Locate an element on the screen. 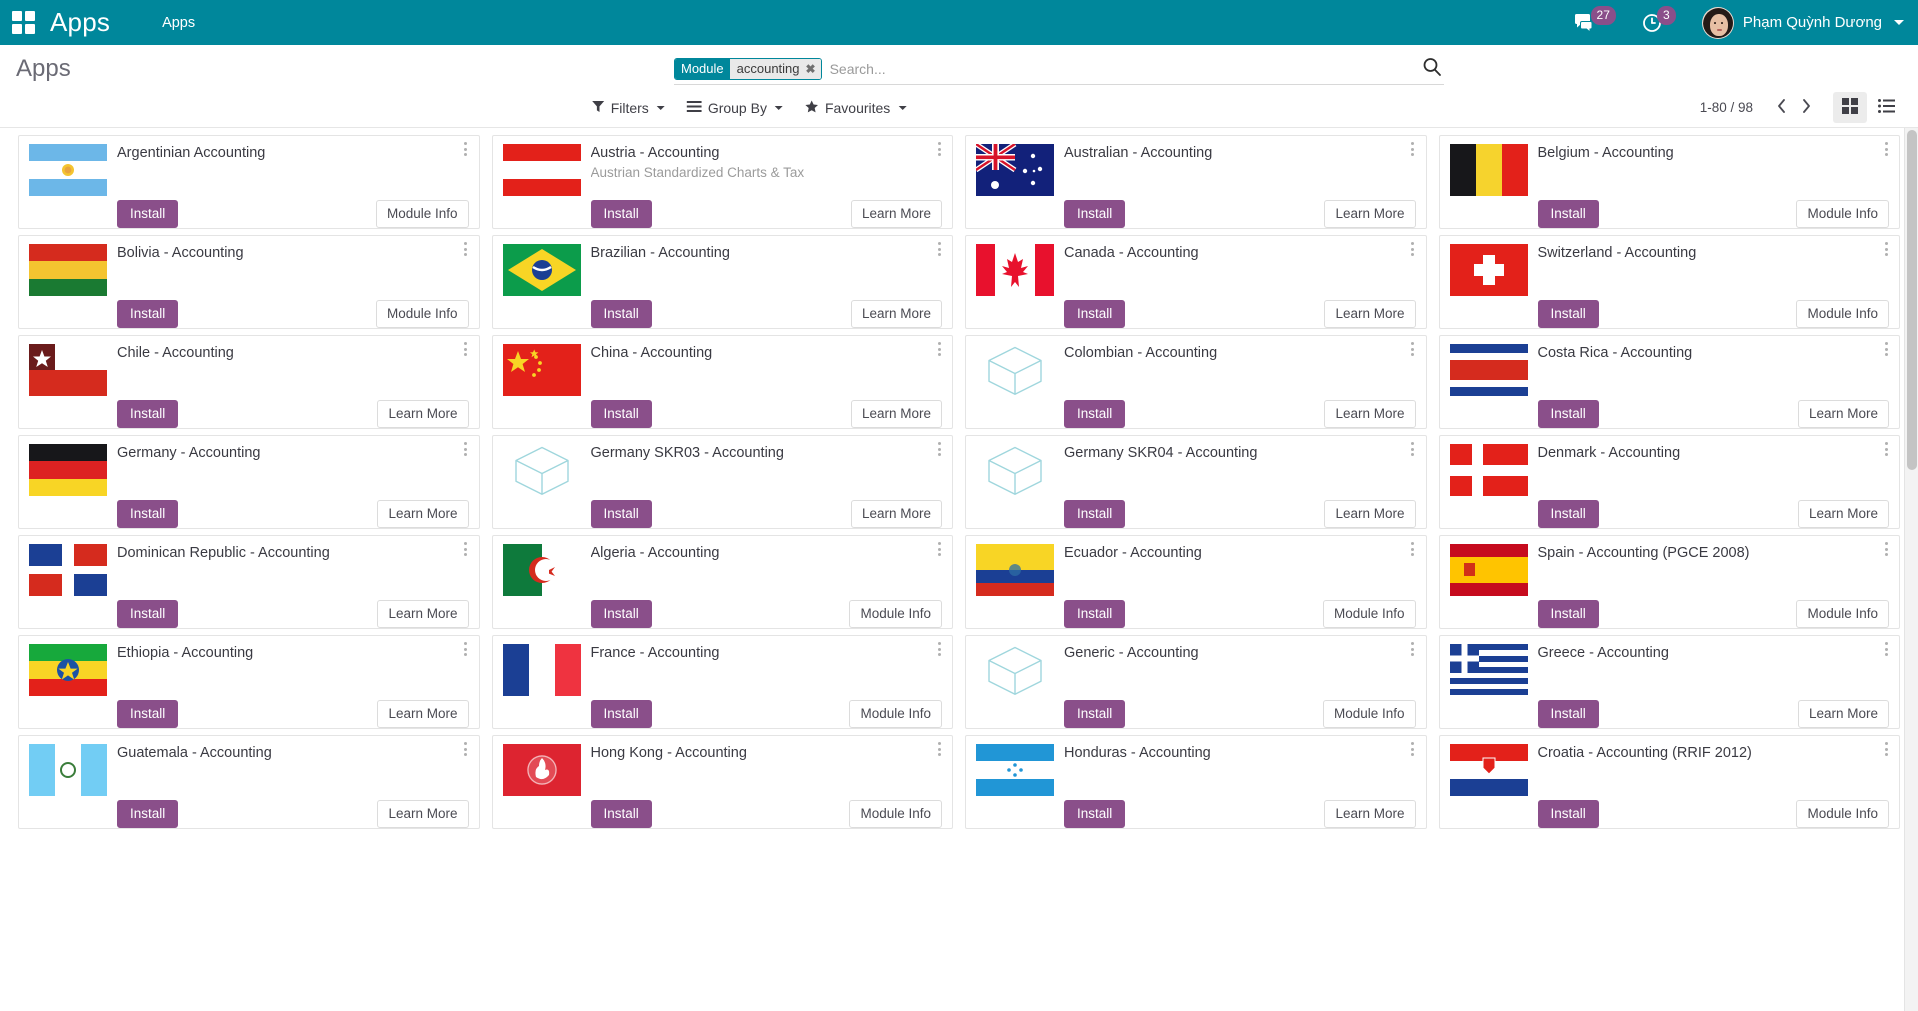  app-card: Hong Kong - Accounting Install Module Info is located at coordinates (722, 782).